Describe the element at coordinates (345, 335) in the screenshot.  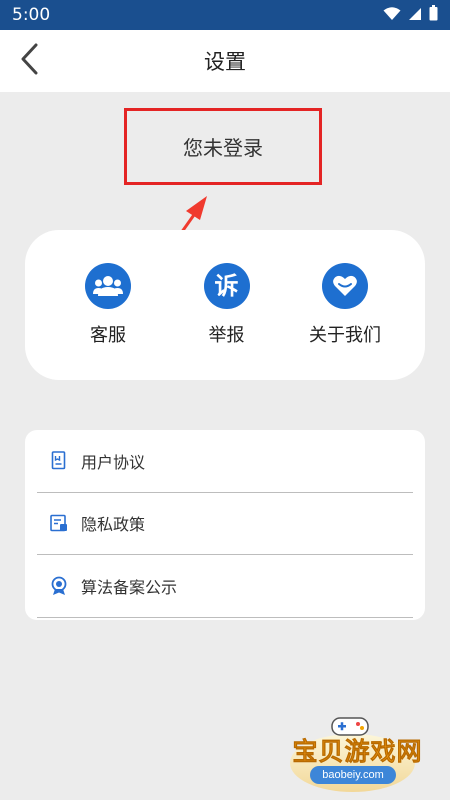
I see `action-label: 关于我们` at that location.